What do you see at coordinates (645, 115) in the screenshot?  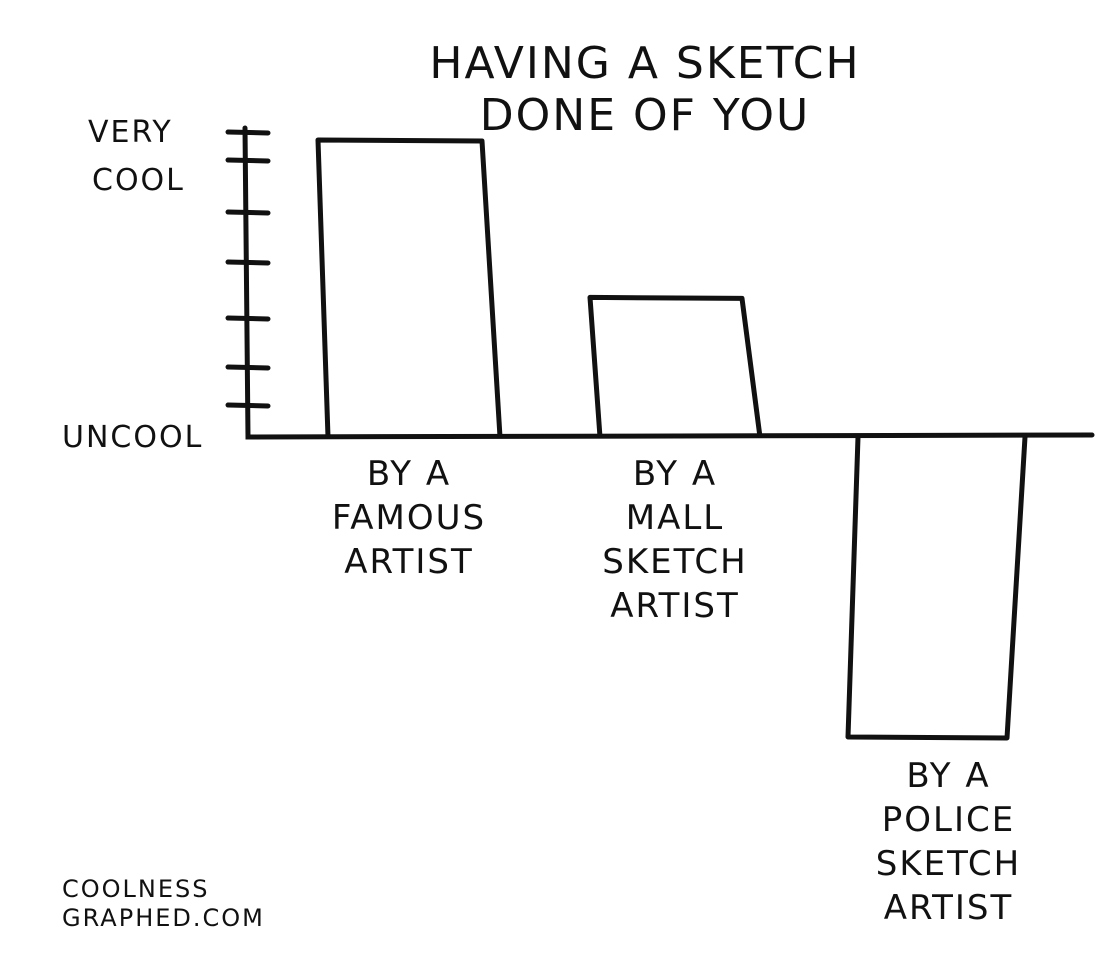 I see `chart-title-line-2: DONE OF YOU` at bounding box center [645, 115].